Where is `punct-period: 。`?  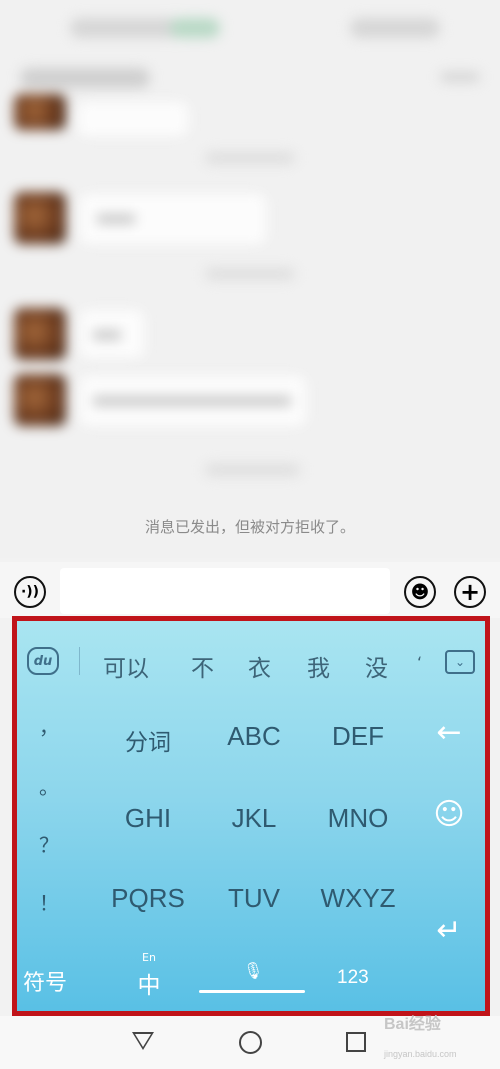 punct-period: 。 is located at coordinates (49, 785).